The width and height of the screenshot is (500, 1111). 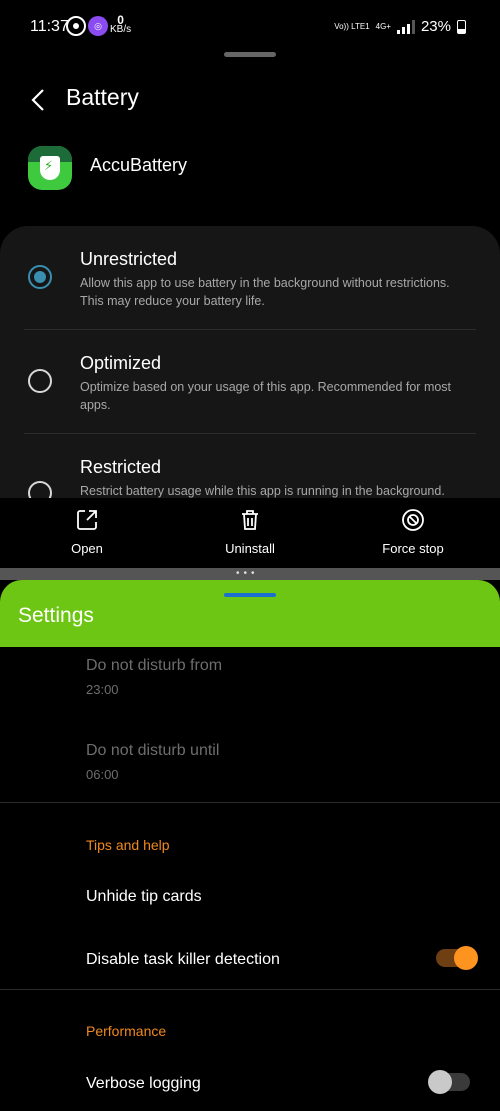 I want to click on more-options-icon: •••, so click(x=247, y=574).